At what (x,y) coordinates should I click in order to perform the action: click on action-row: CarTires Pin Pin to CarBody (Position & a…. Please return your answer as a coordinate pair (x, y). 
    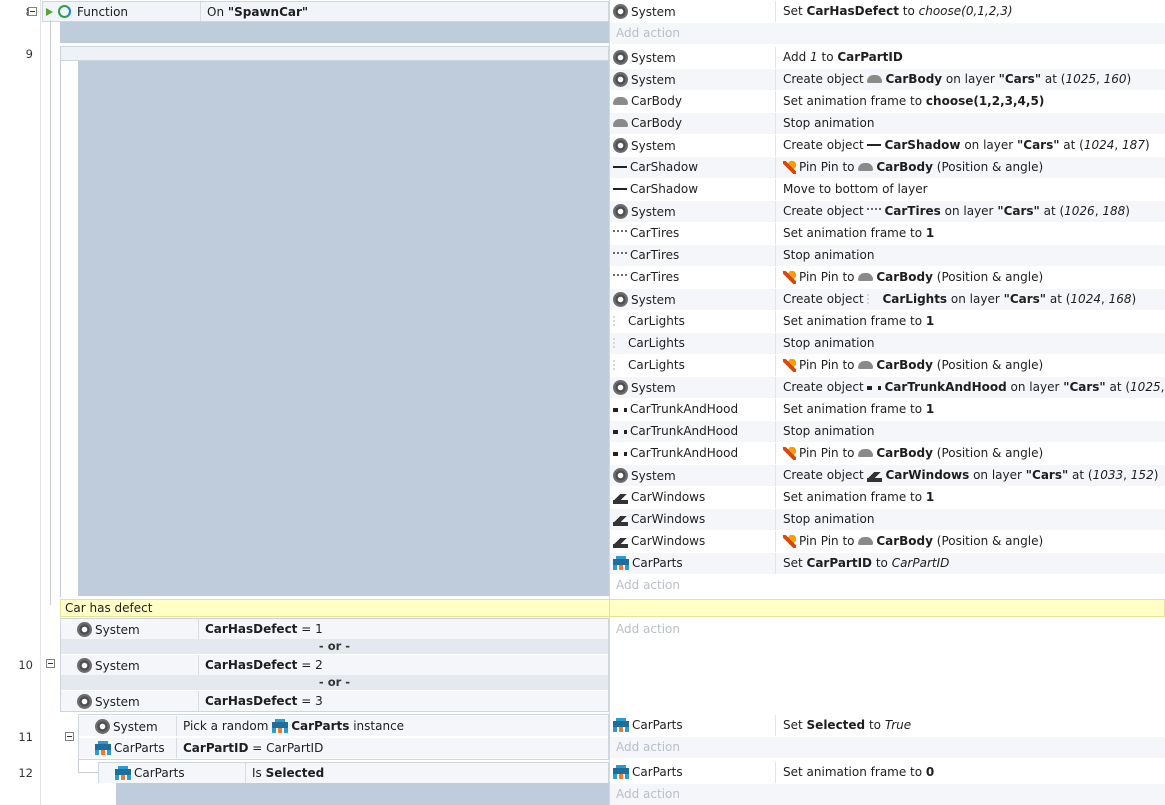
    Looking at the image, I should click on (887, 277).